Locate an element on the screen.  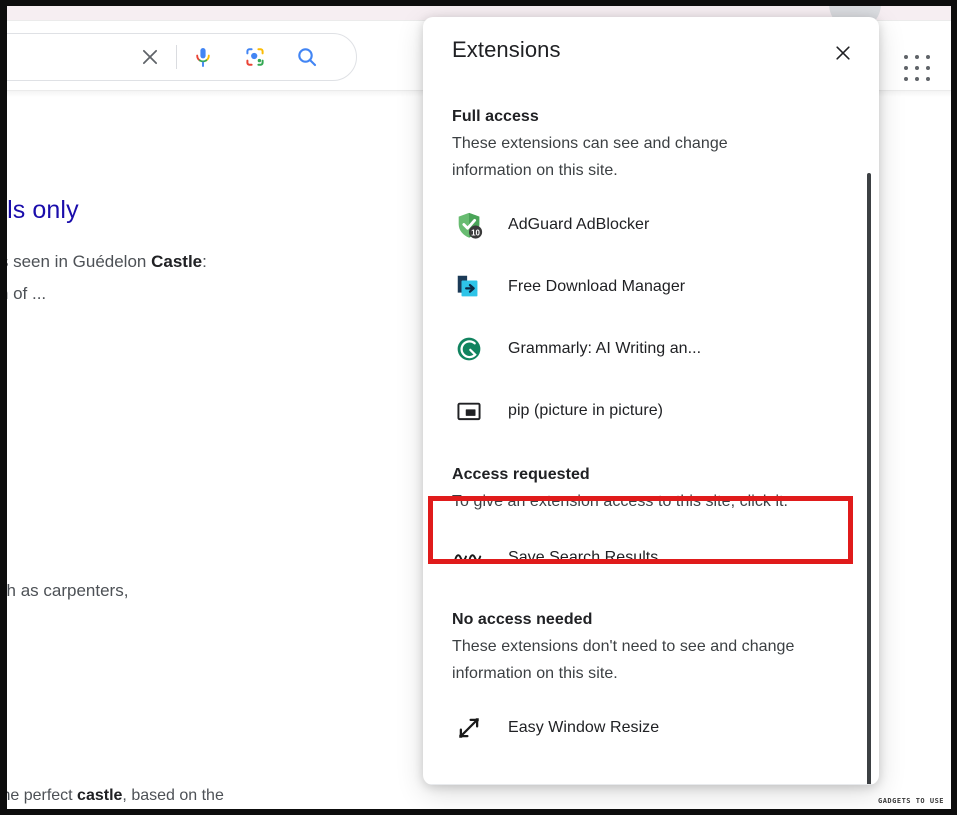
frame-edge-left is located at coordinates (3, 407).